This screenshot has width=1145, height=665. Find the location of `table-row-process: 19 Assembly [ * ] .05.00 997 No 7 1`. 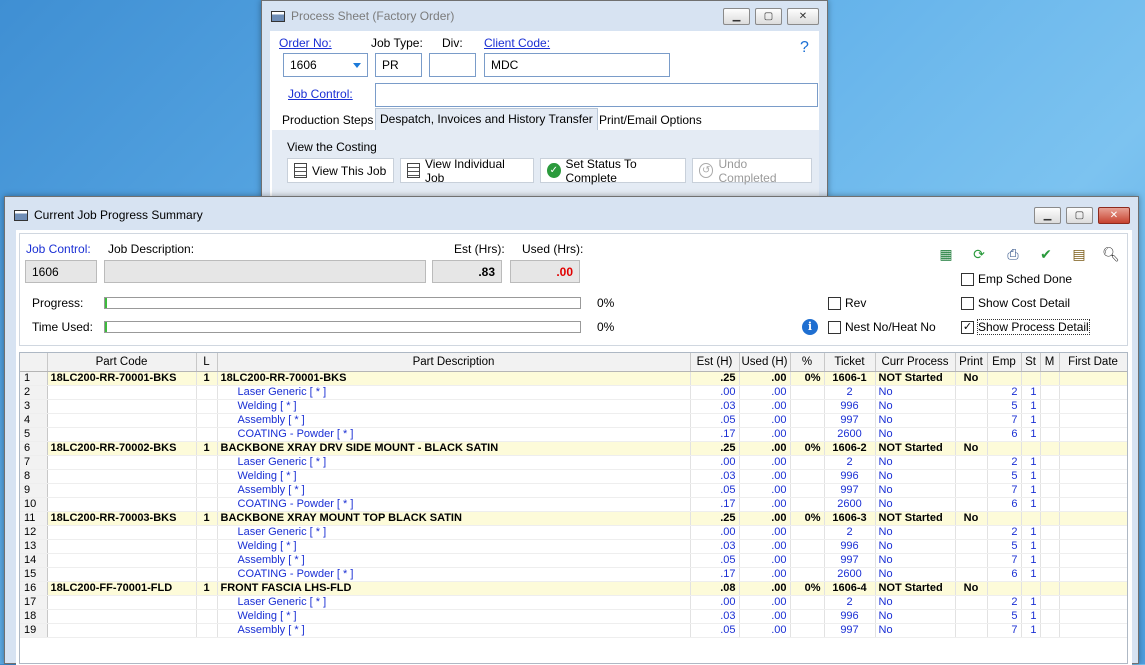

table-row-process: 19 Assembly [ * ] .05.00 997 No 7 1 is located at coordinates (573, 630).